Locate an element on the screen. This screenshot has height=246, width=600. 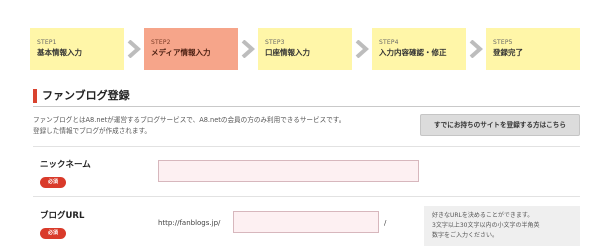
step-1-number: STEP1 is located at coordinates (47, 42).